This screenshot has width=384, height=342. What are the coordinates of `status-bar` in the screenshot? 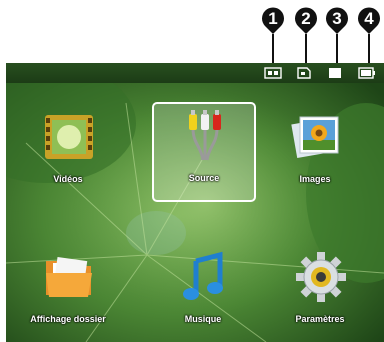 It's located at (195, 73).